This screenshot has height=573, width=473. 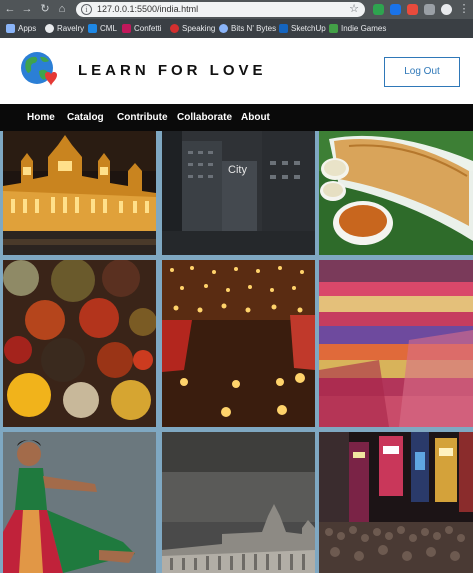 I want to click on monument-tile, so click(x=238, y=502).